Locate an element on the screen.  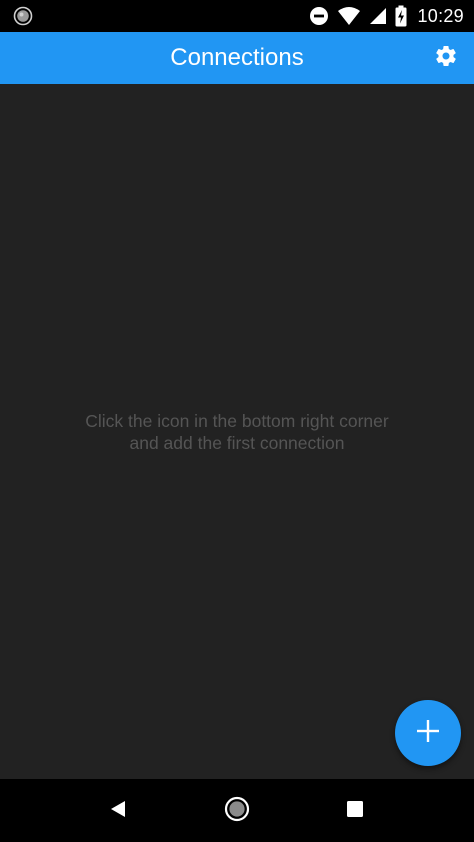
gear-icon is located at coordinates (446, 58).